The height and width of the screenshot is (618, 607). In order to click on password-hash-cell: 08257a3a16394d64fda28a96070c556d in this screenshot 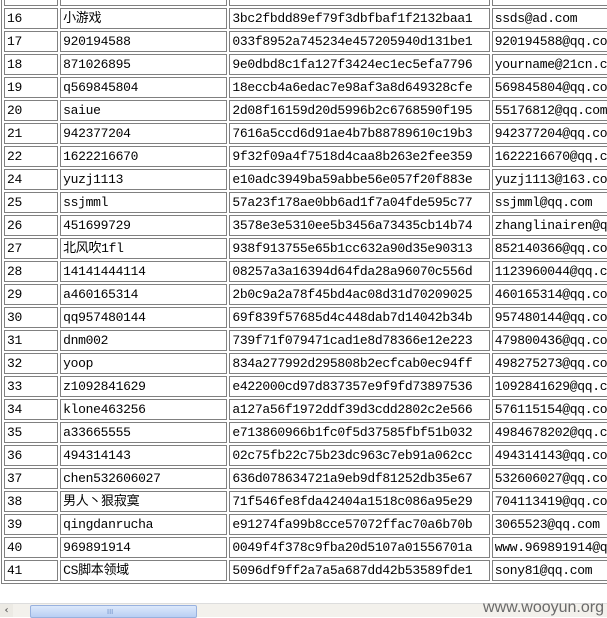, I will do `click(359, 271)`.